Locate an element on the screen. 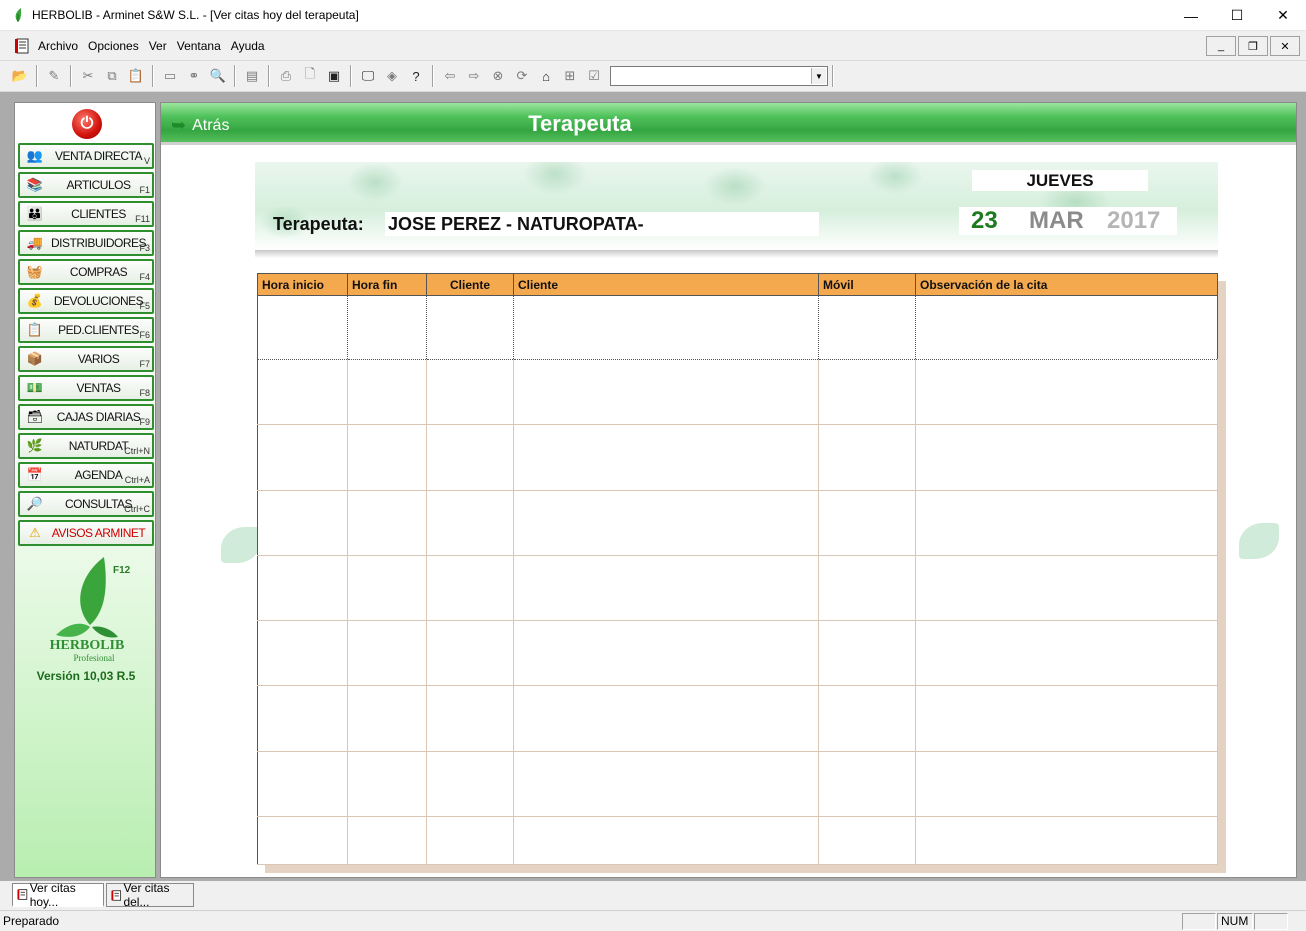  edit-icon: ✎ is located at coordinates (54, 76).